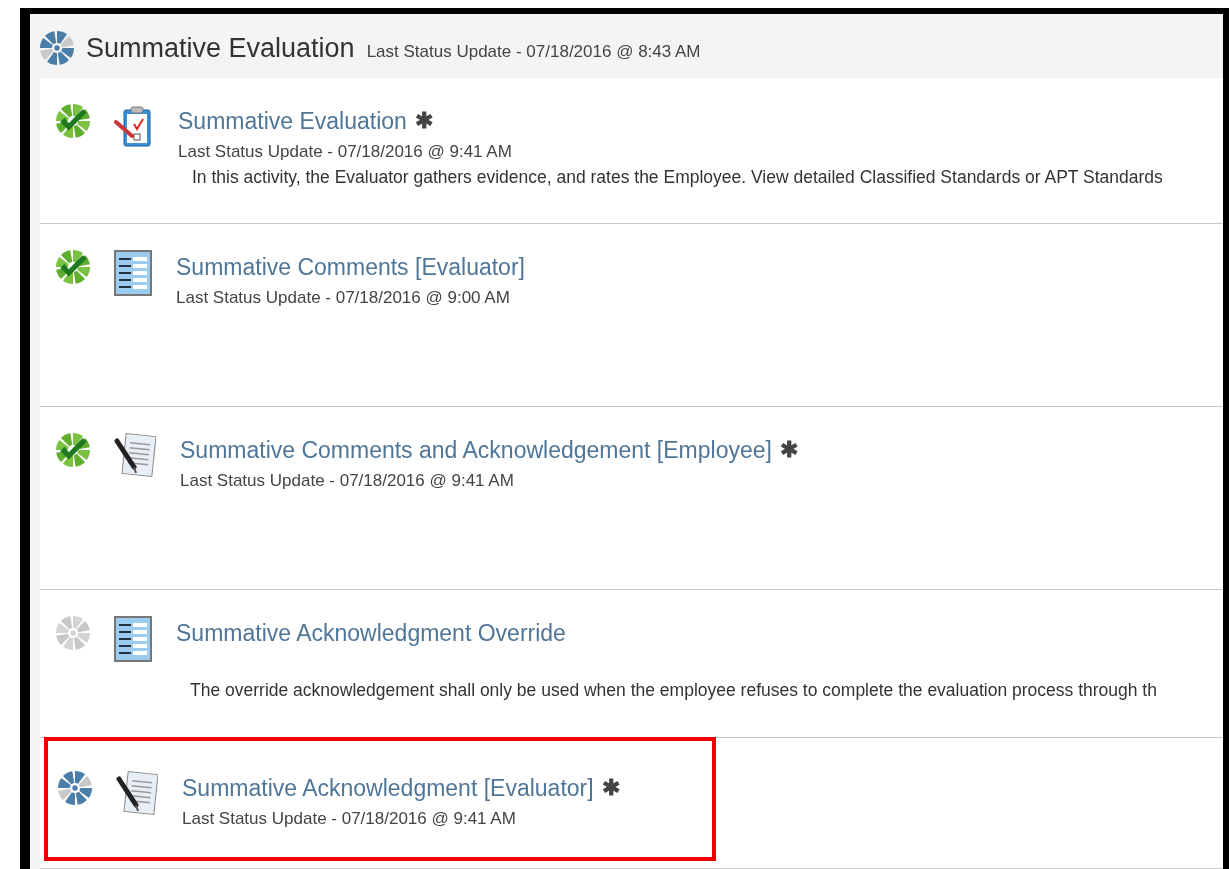  Describe the element at coordinates (57, 48) in the screenshot. I see `progress-wheel-icon` at that location.